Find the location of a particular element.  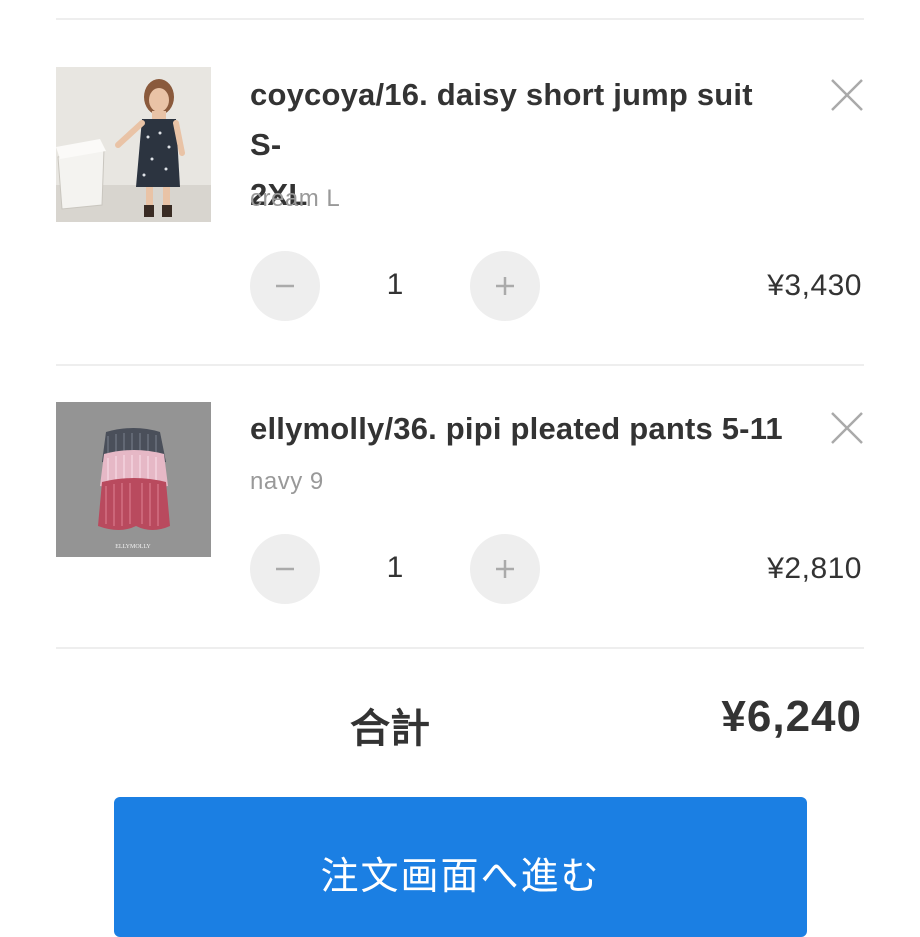

quantity-value-1: 1 is located at coordinates (395, 284).